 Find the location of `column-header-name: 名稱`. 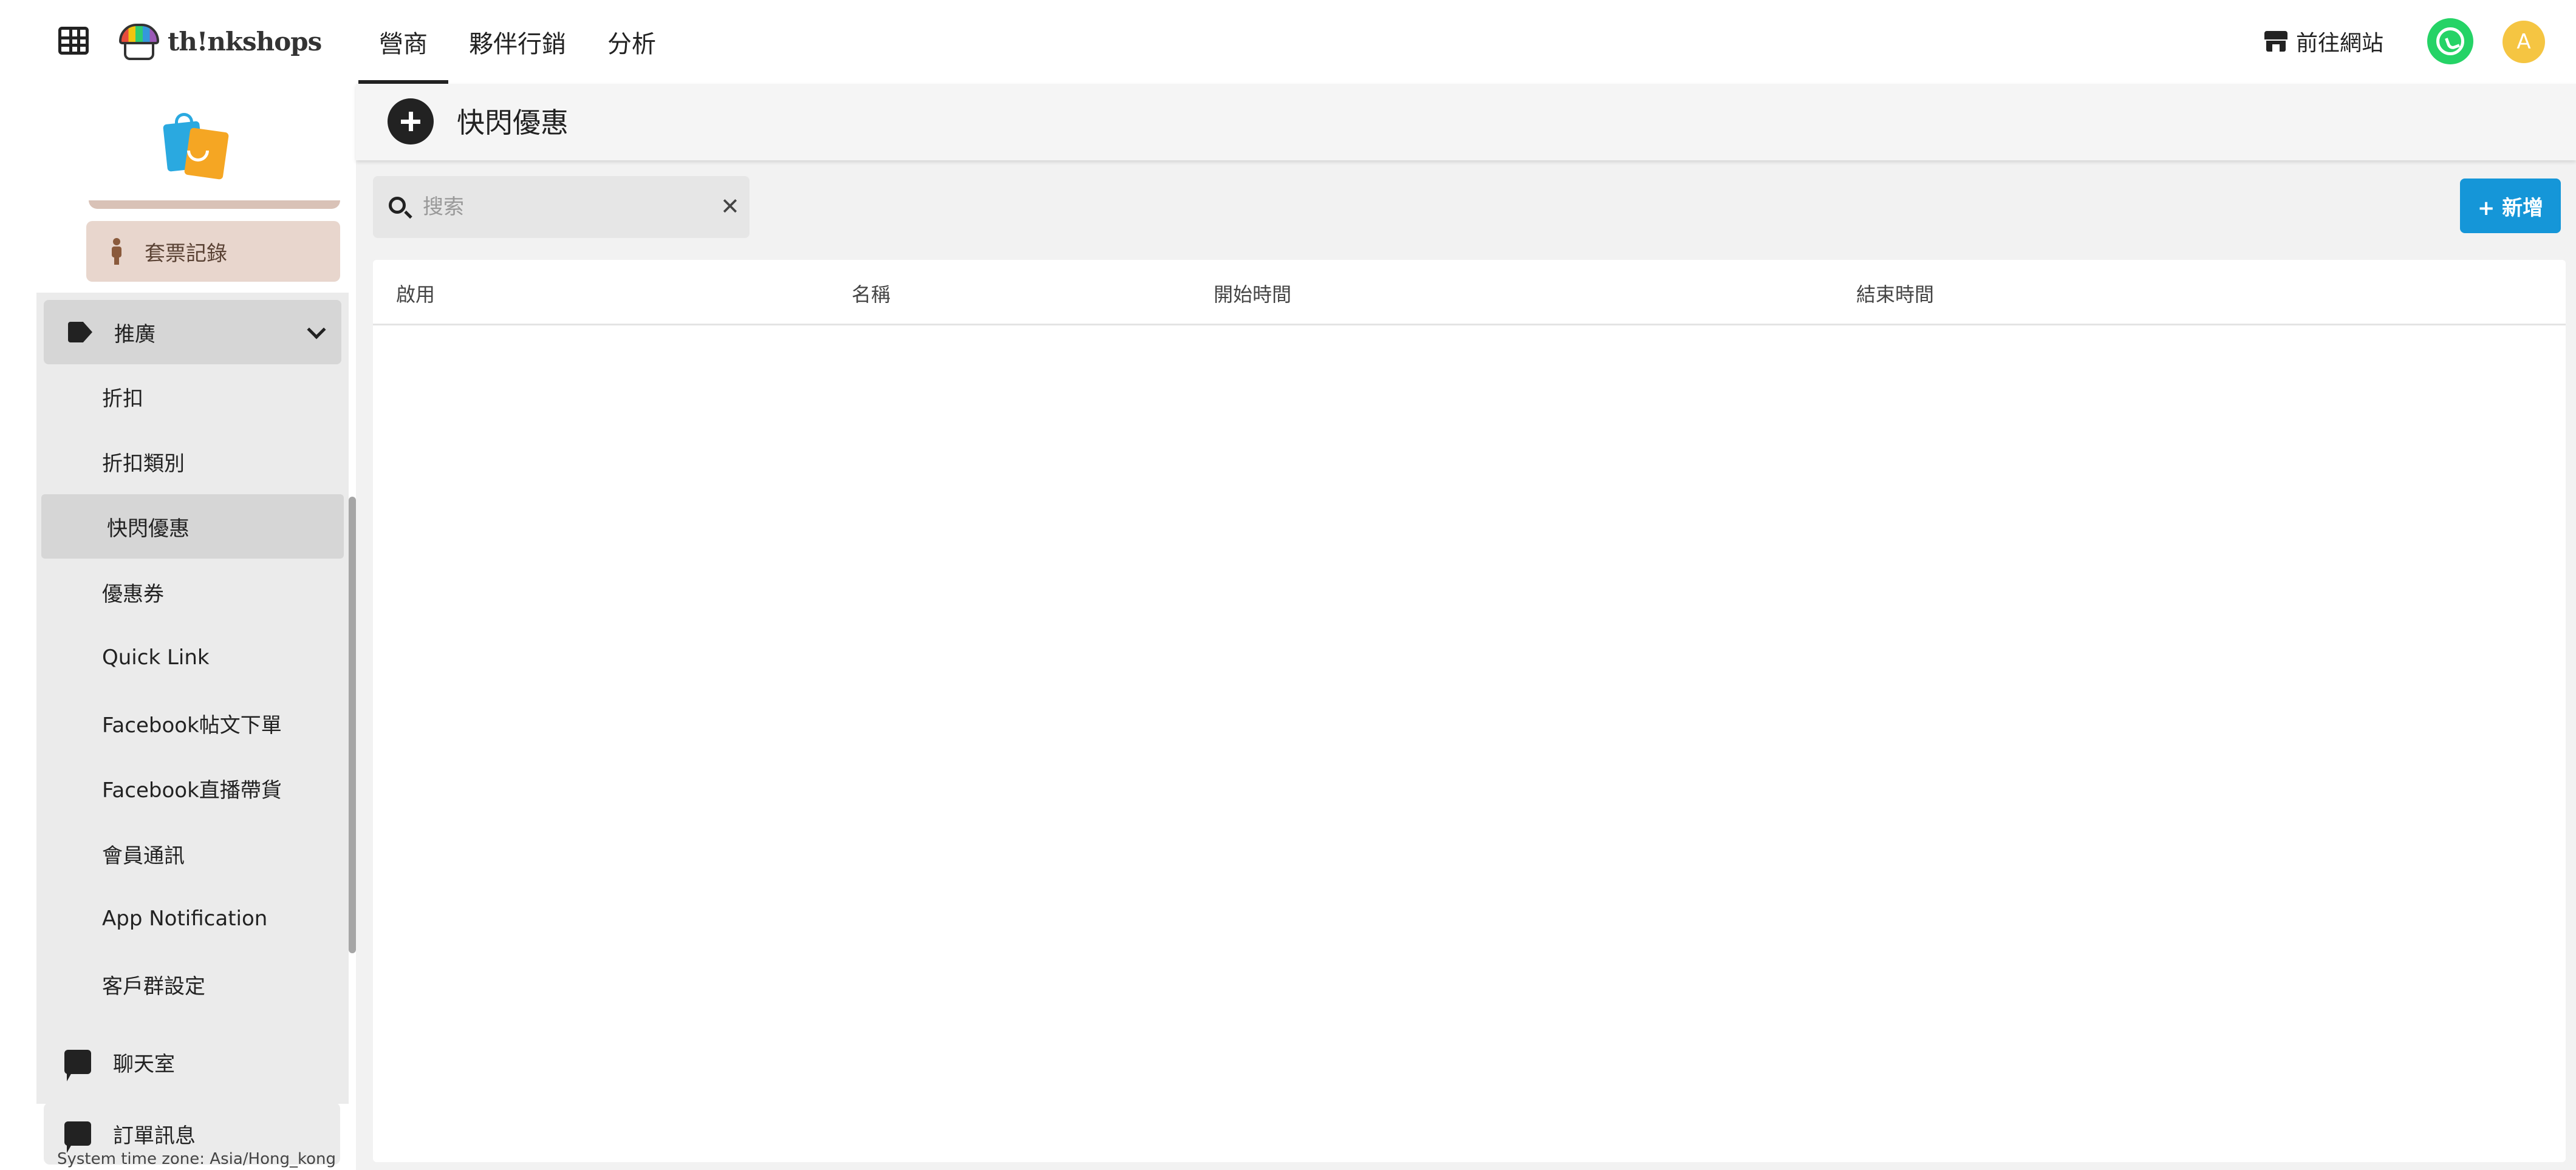

column-header-name: 名稱 is located at coordinates (871, 293).